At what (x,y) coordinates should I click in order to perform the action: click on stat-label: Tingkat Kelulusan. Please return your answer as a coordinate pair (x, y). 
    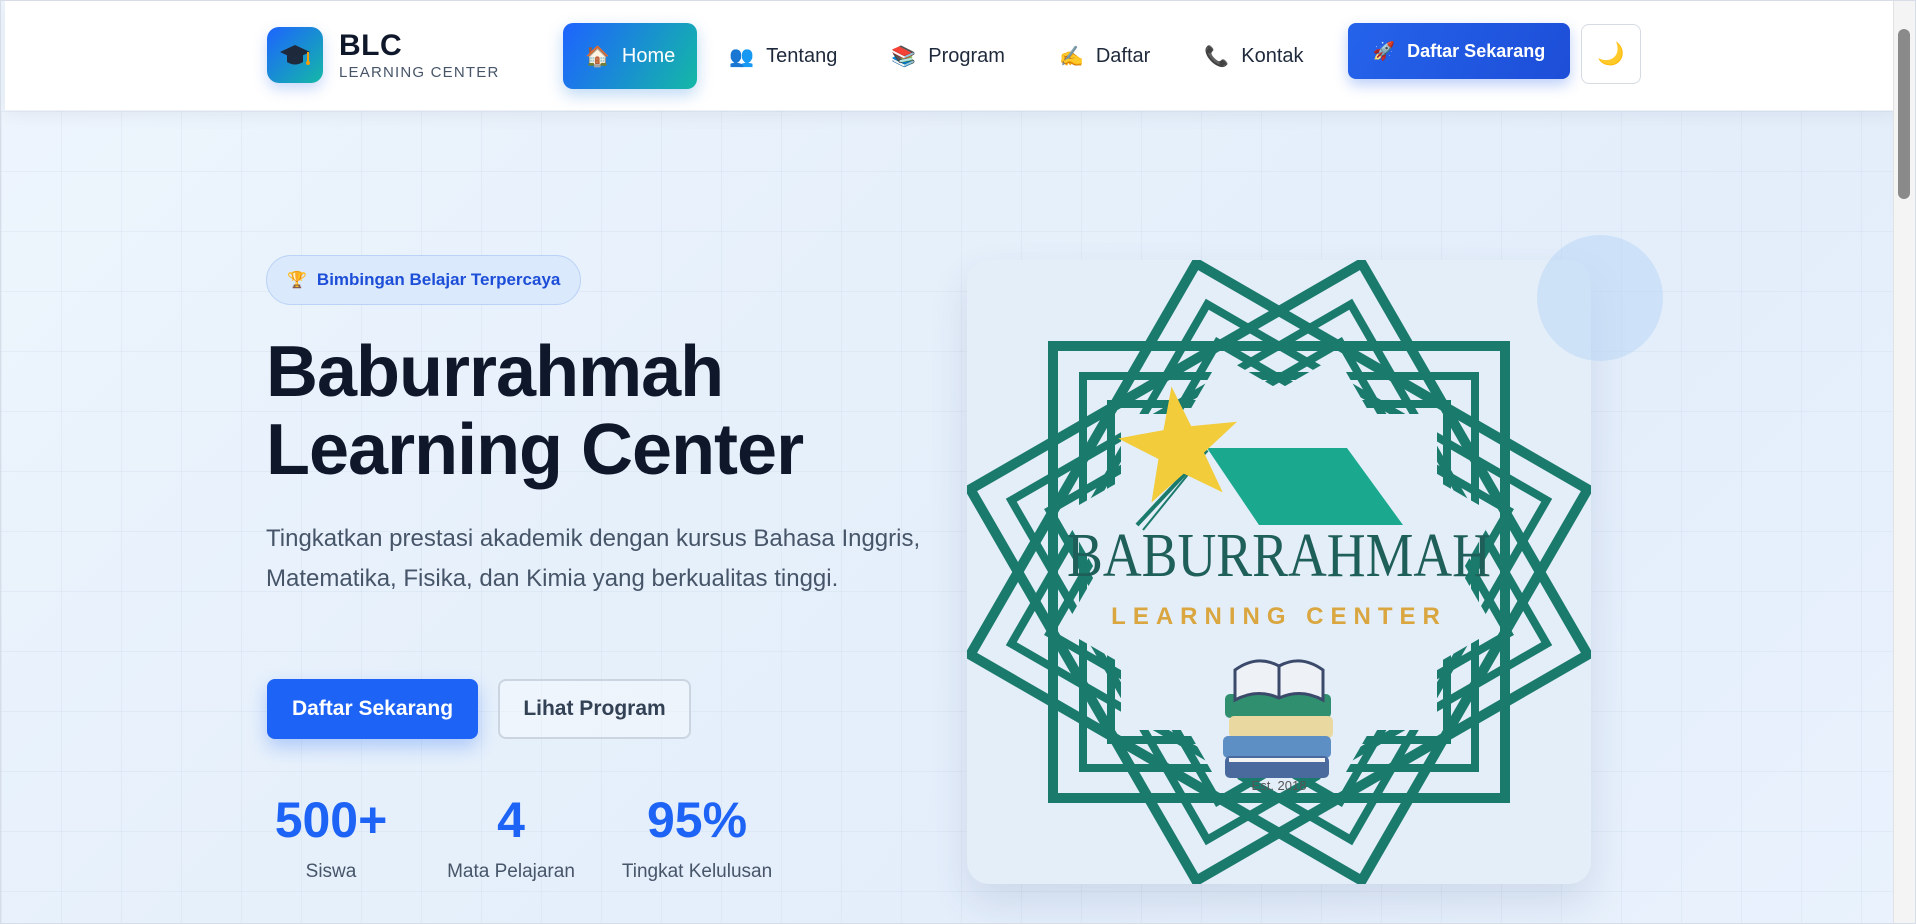
    Looking at the image, I should click on (697, 871).